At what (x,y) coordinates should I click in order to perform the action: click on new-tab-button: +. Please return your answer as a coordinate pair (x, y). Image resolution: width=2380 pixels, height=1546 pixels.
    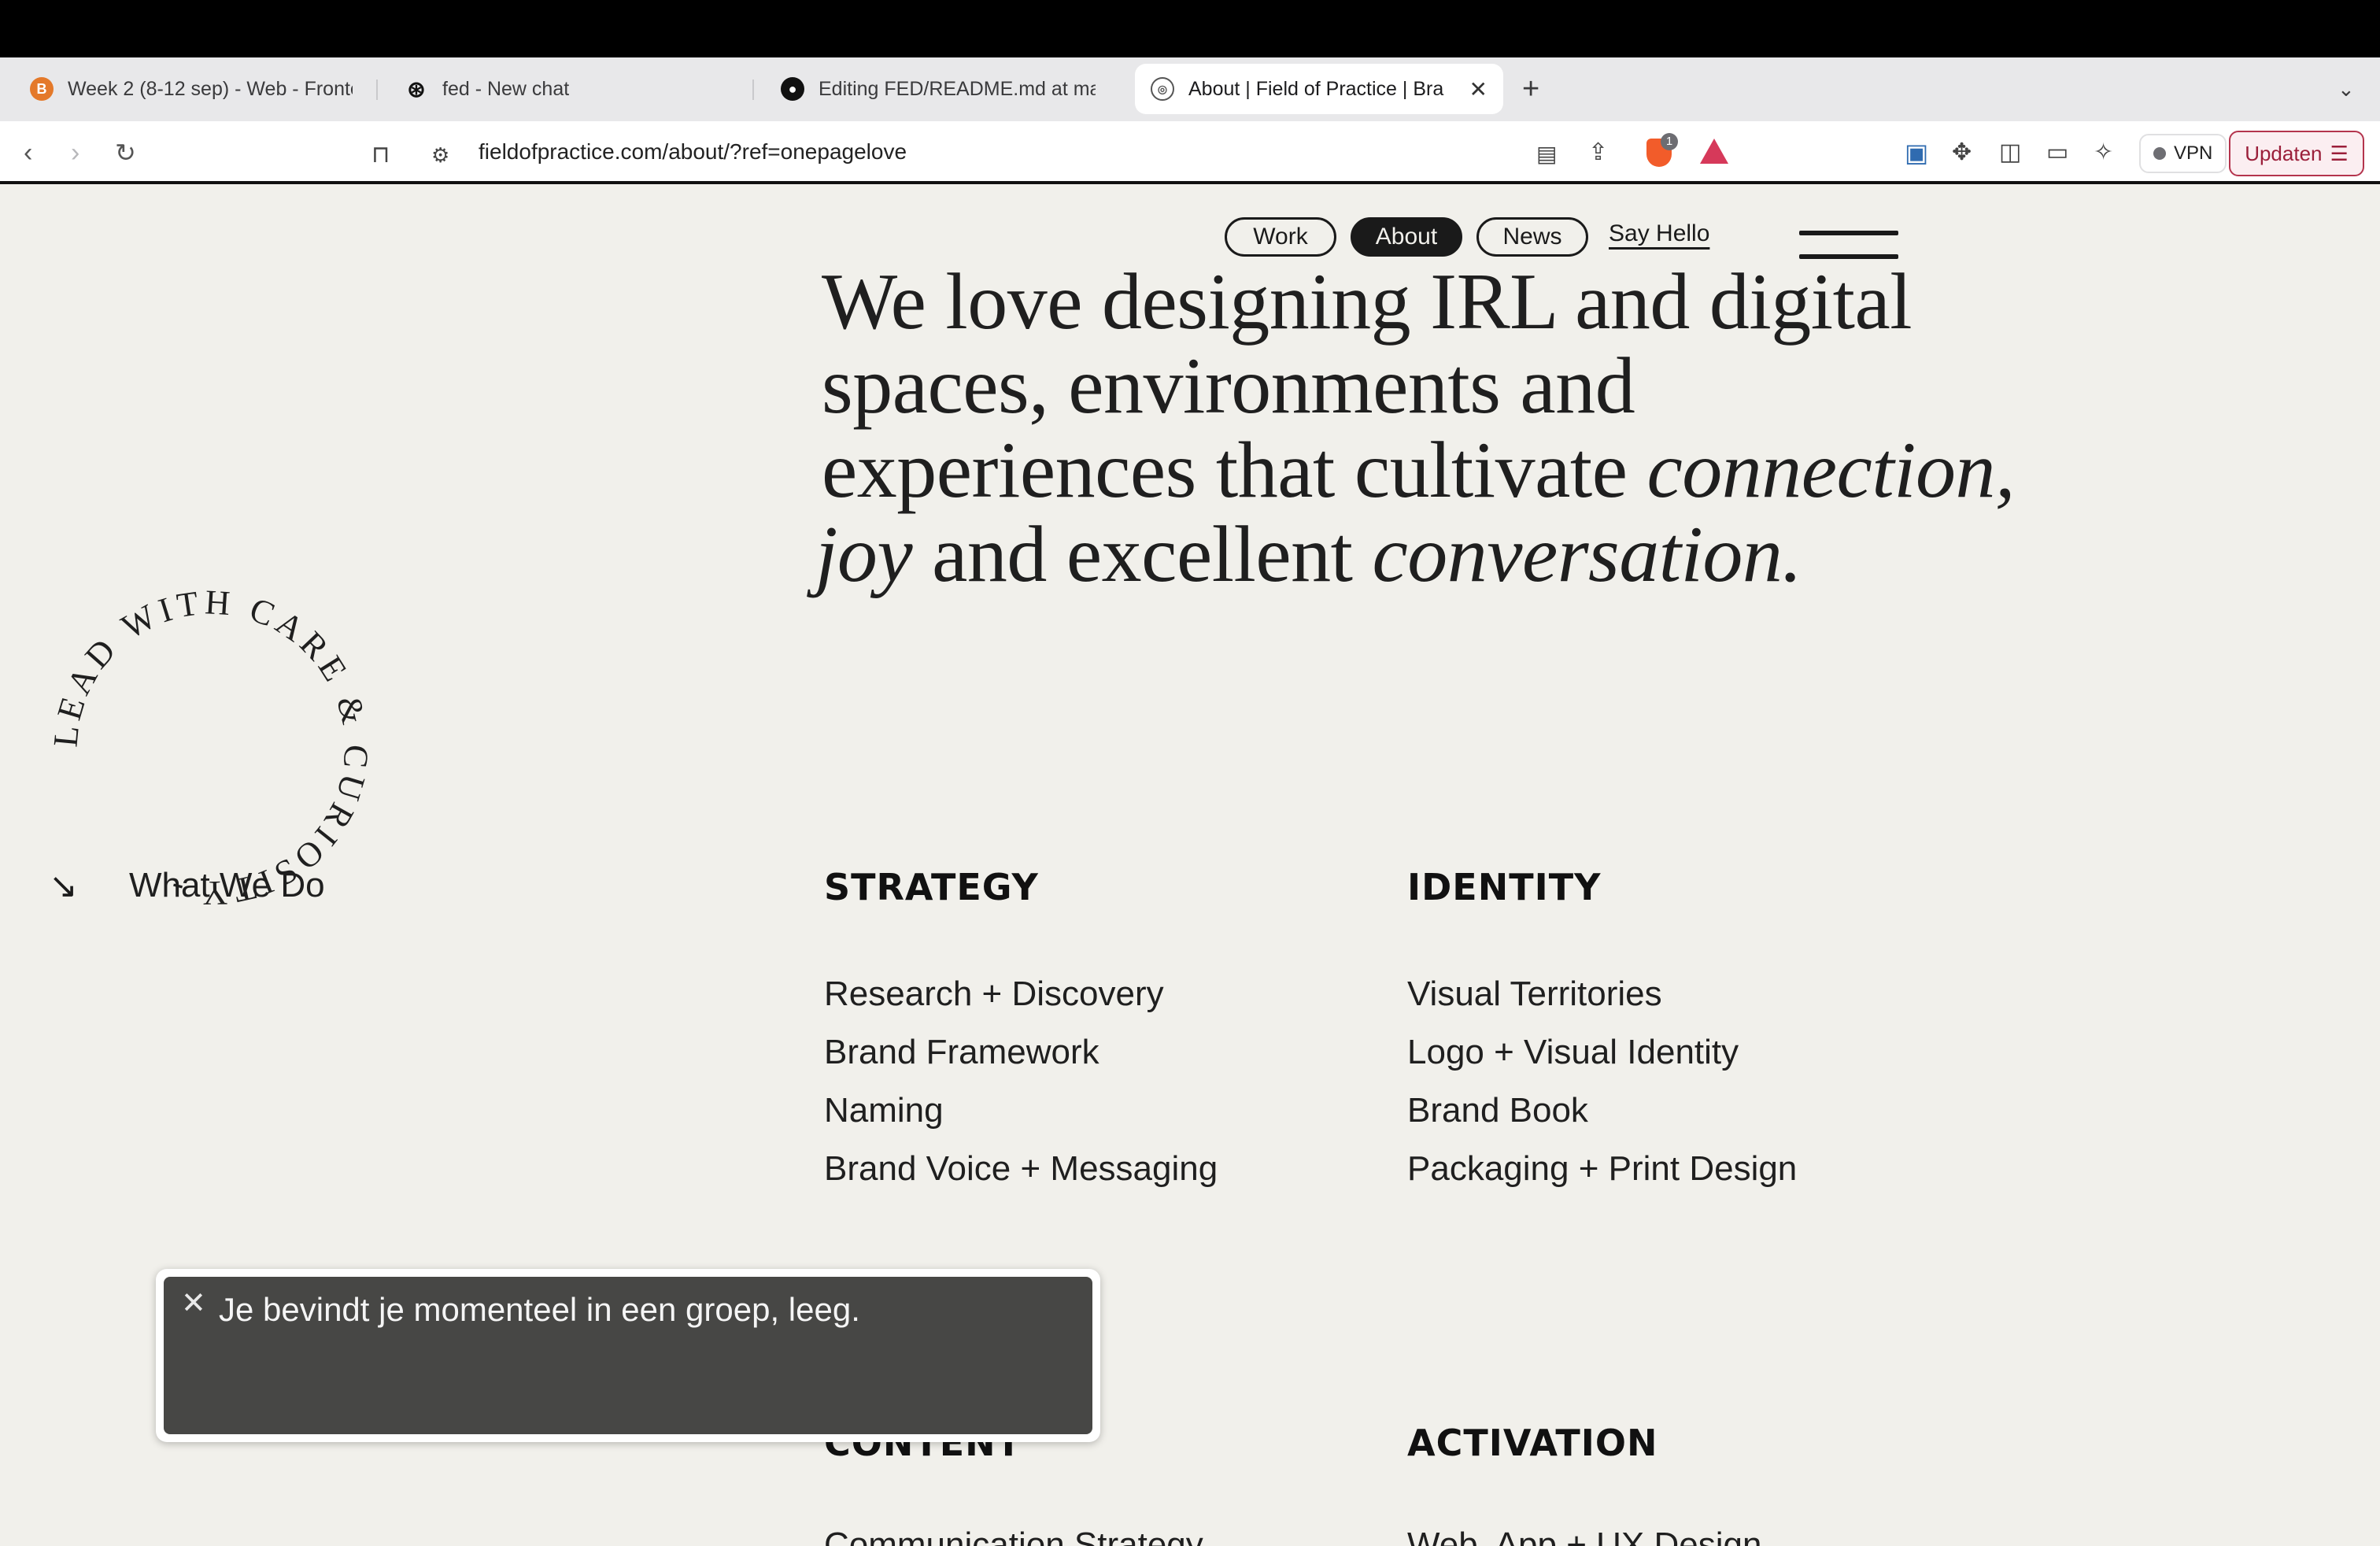
    Looking at the image, I should click on (1530, 89).